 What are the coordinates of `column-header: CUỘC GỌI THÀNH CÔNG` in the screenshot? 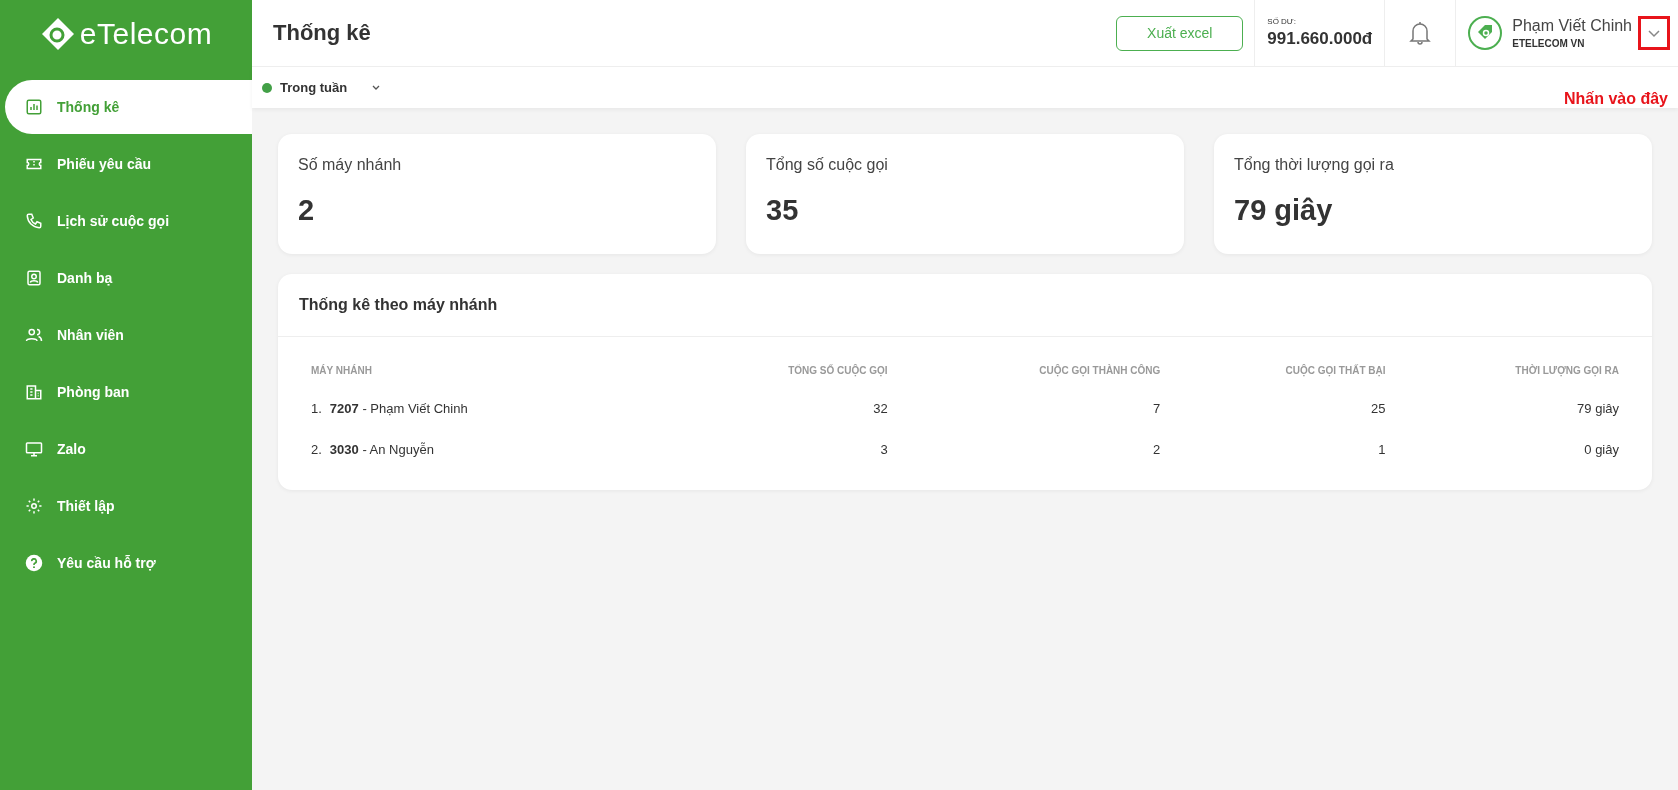 It's located at (1099, 371).